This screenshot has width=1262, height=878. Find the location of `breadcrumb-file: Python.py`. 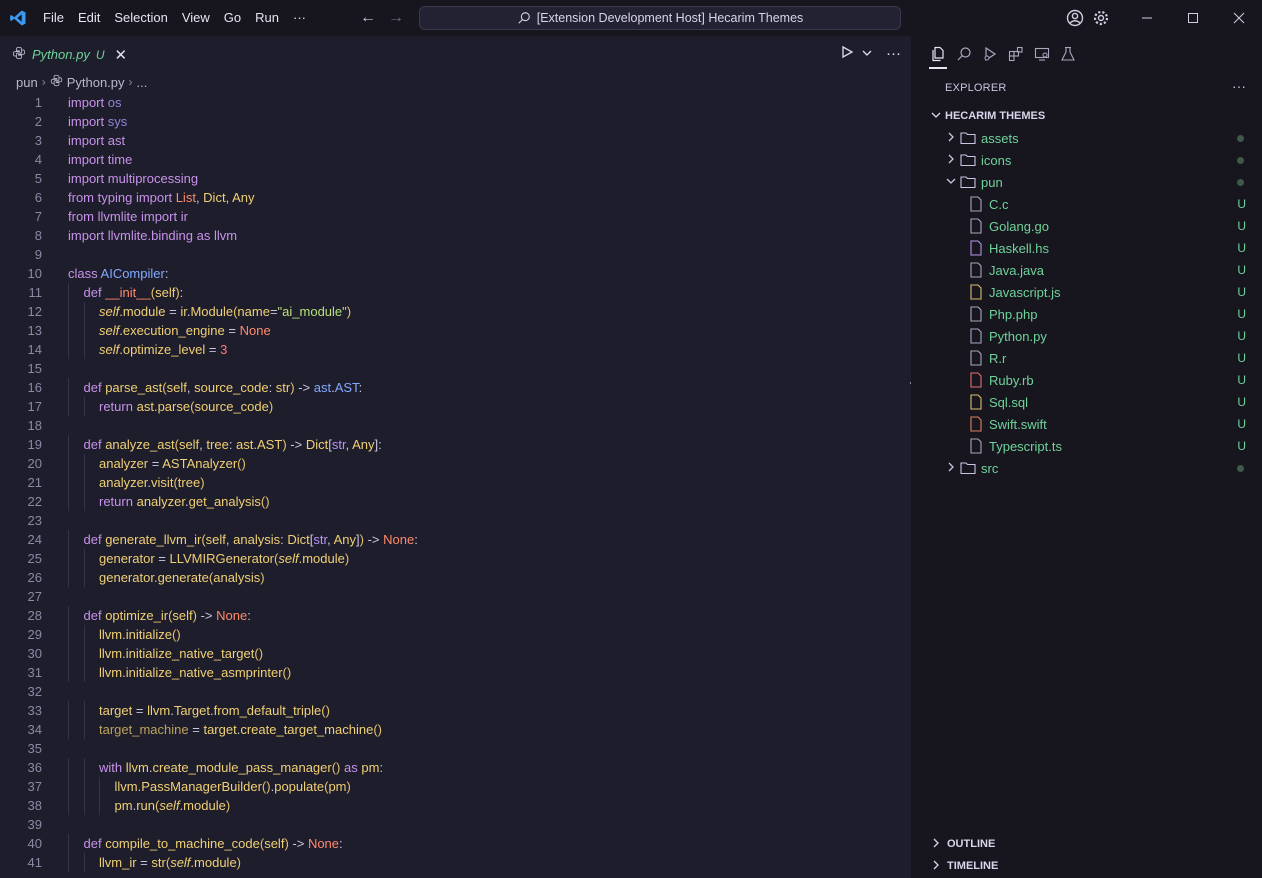

breadcrumb-file: Python.py is located at coordinates (96, 82).